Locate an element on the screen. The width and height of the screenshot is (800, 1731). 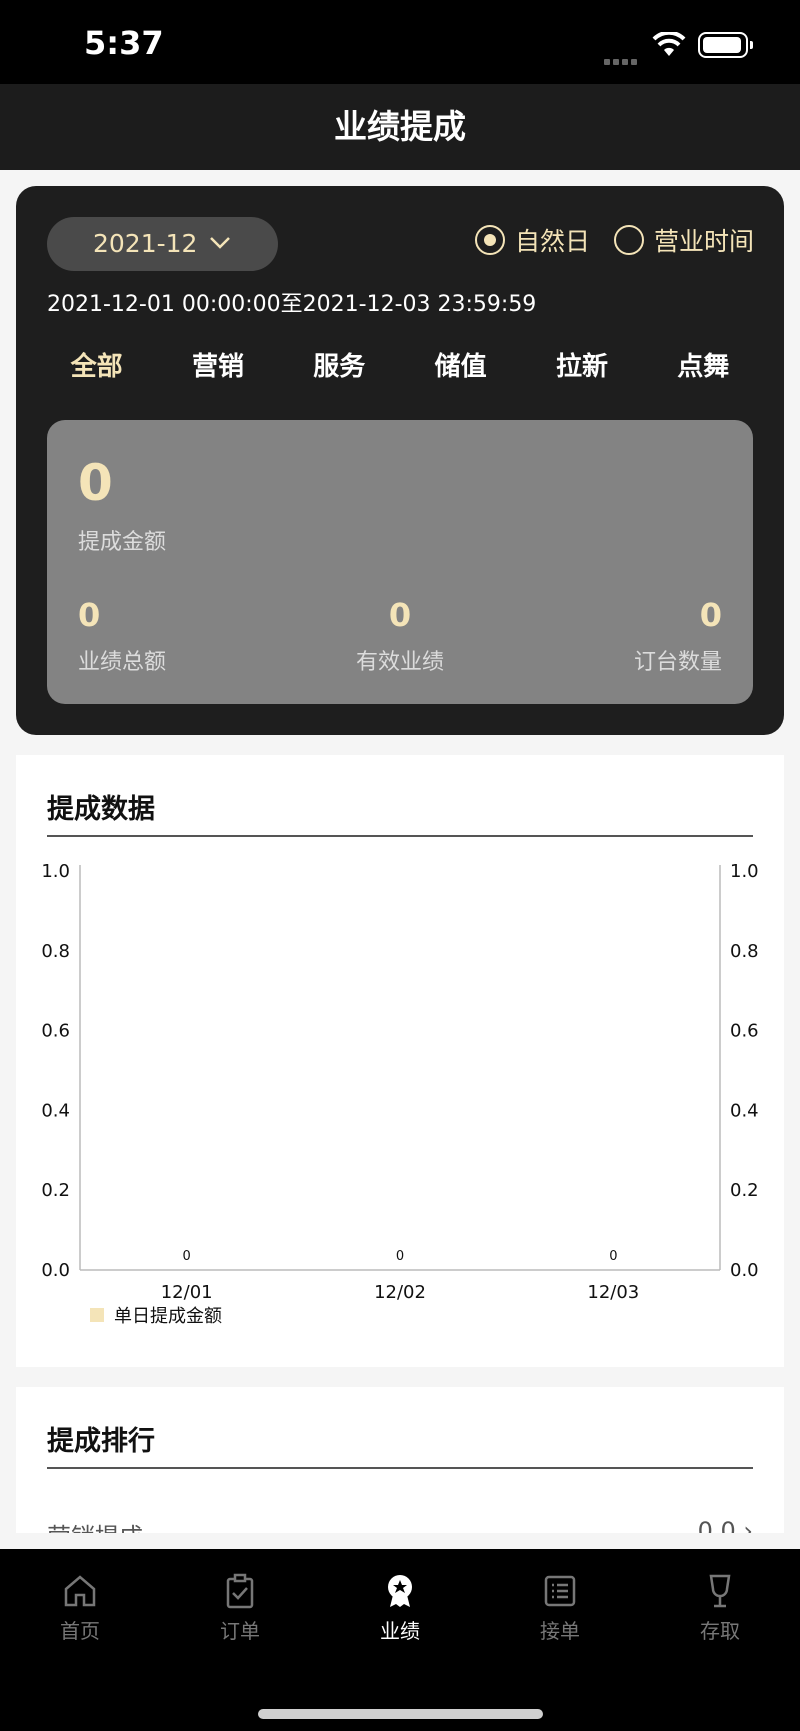
x-tick-label: 12/03 is located at coordinates (613, 1292).